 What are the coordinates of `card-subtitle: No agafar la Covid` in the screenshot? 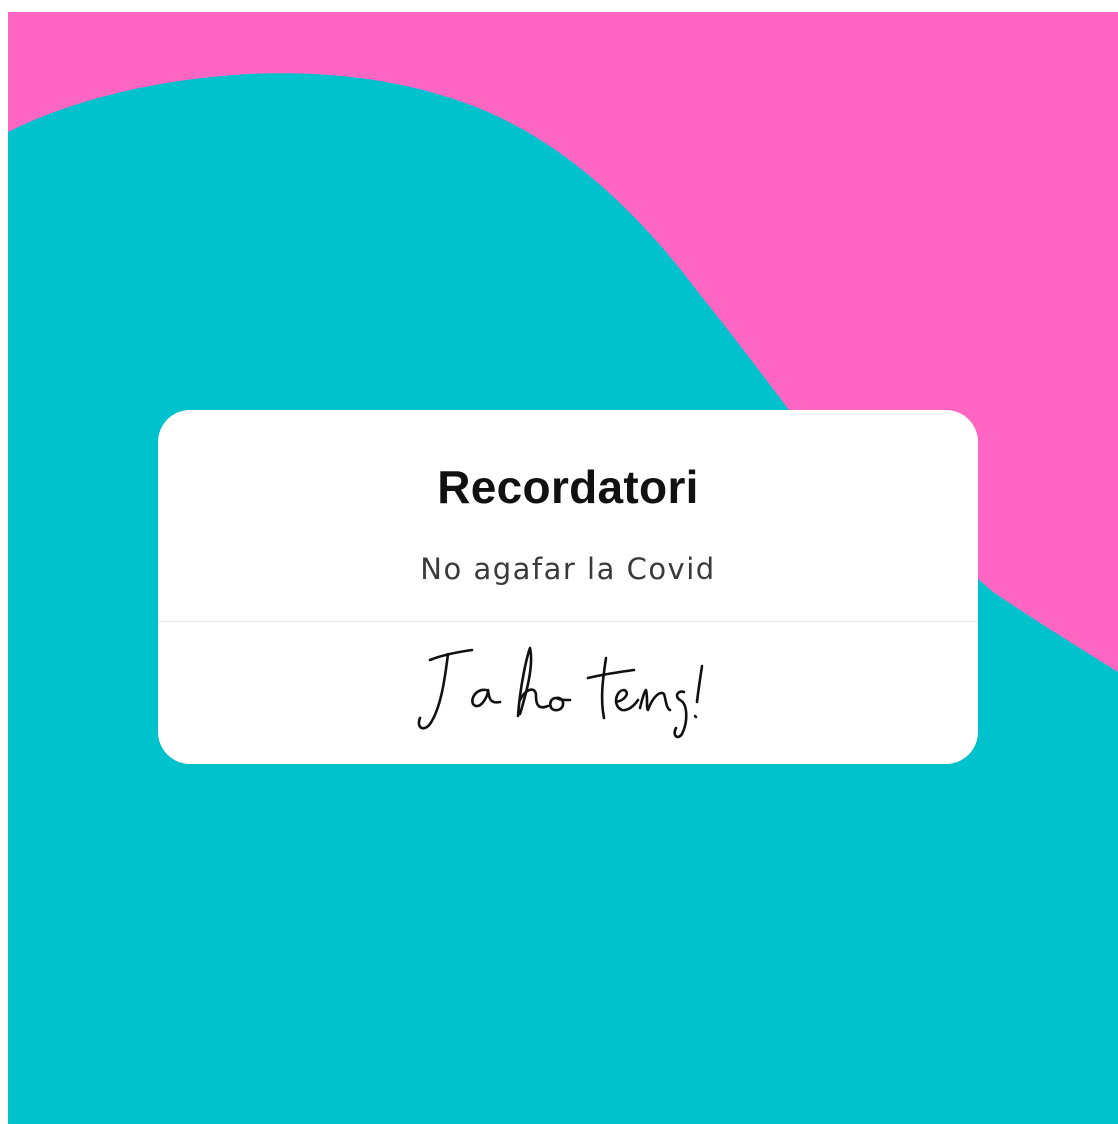 It's located at (568, 569).